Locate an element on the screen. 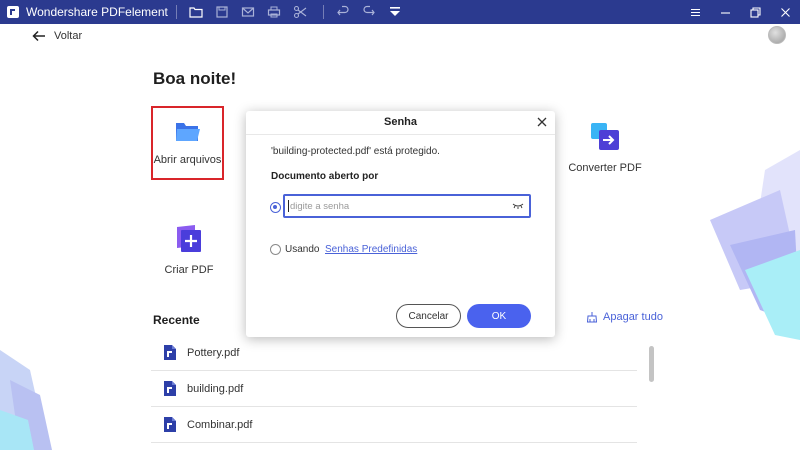 Image resolution: width=800 pixels, height=450 pixels. recent-files-list: Pottery.pdf building.pdf Combinar.pdf is located at coordinates (394, 389).